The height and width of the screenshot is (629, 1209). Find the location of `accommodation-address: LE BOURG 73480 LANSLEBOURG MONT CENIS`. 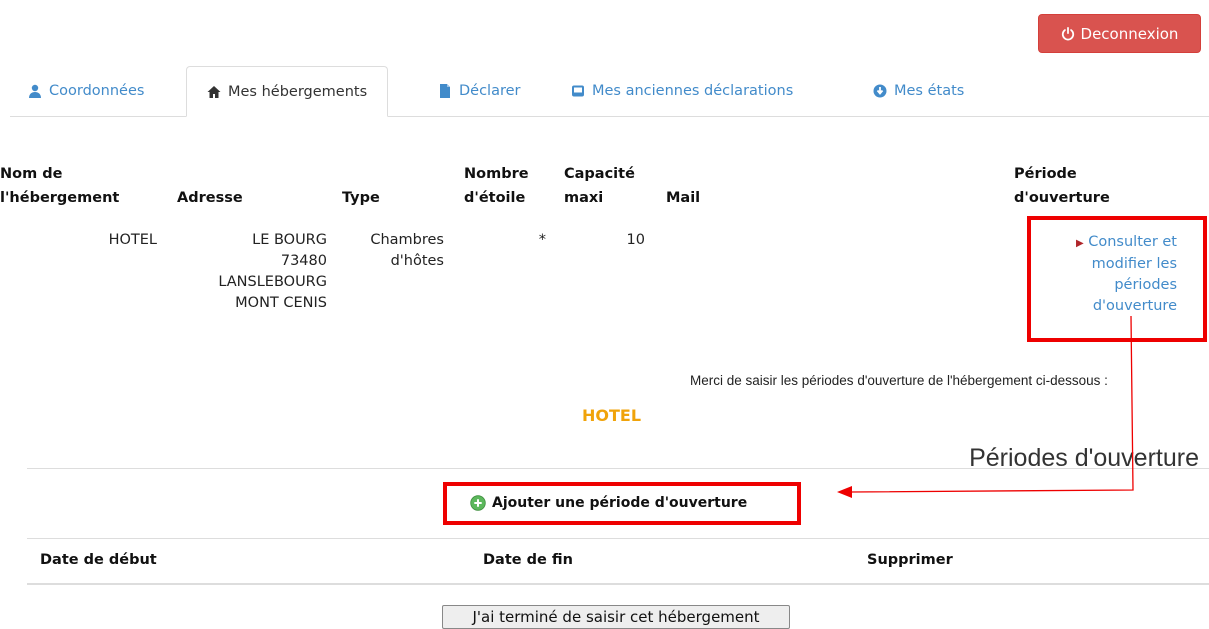

accommodation-address: LE BOURG 73480 LANSLEBOURG MONT CENIS is located at coordinates (272, 271).